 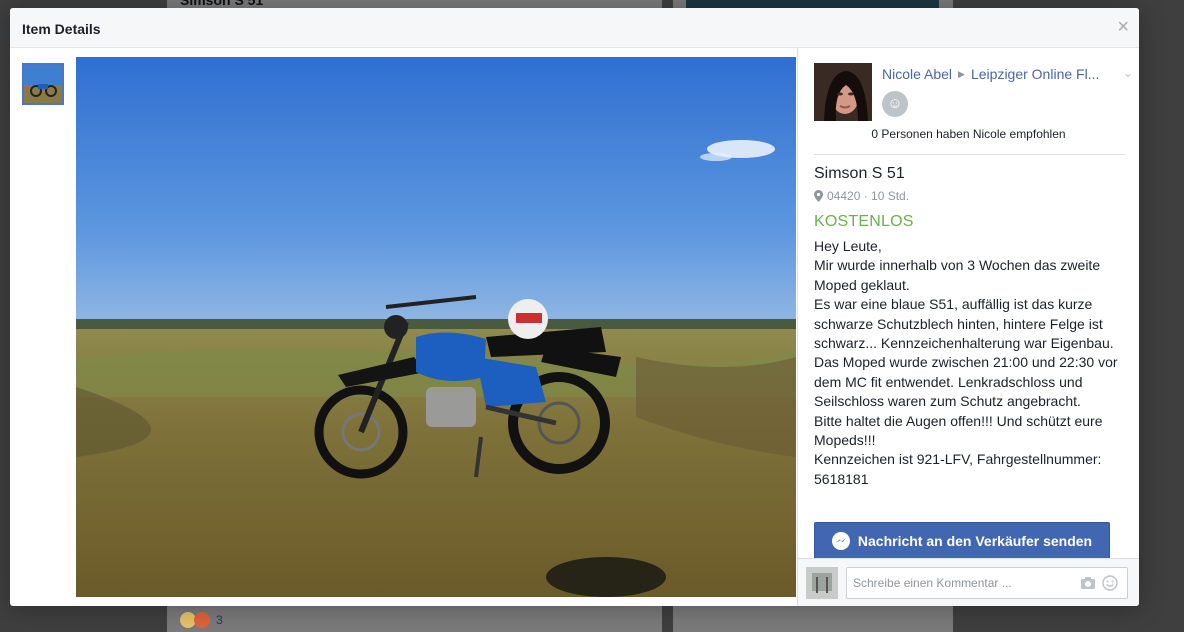 What do you see at coordinates (840, 541) in the screenshot?
I see `messenger-icon` at bounding box center [840, 541].